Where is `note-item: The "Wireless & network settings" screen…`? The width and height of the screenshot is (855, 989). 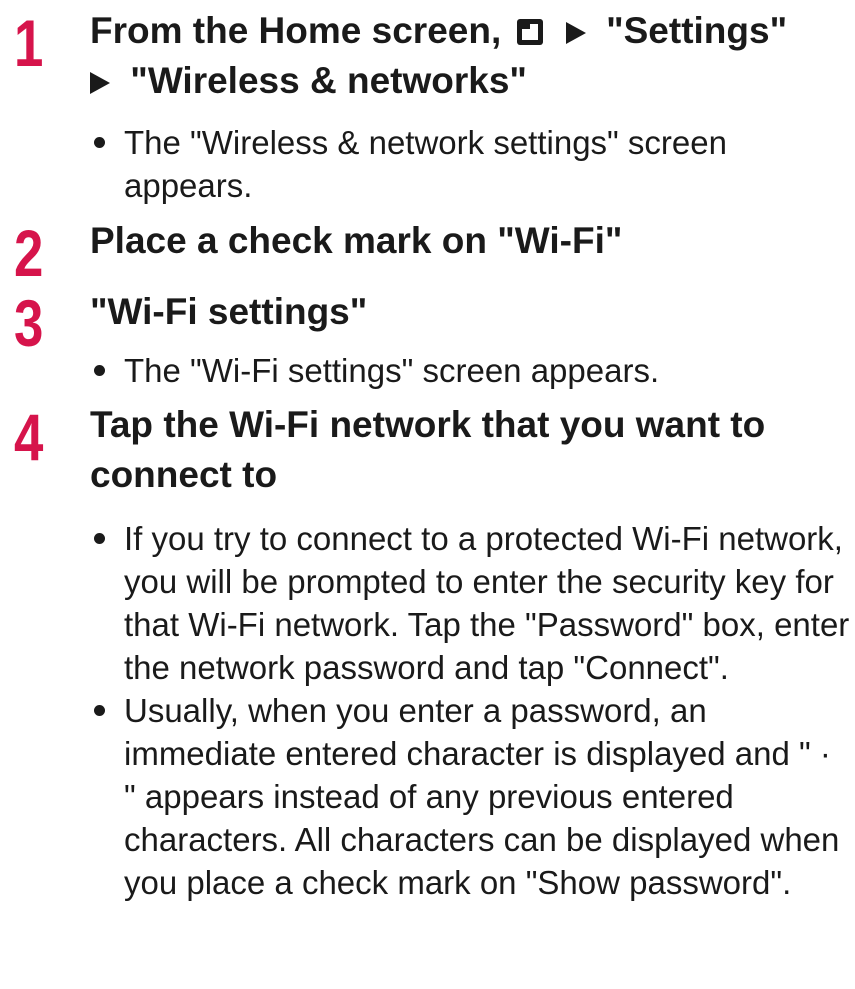
note-item: The "Wireless & network settings" screen… is located at coordinates (470, 164).